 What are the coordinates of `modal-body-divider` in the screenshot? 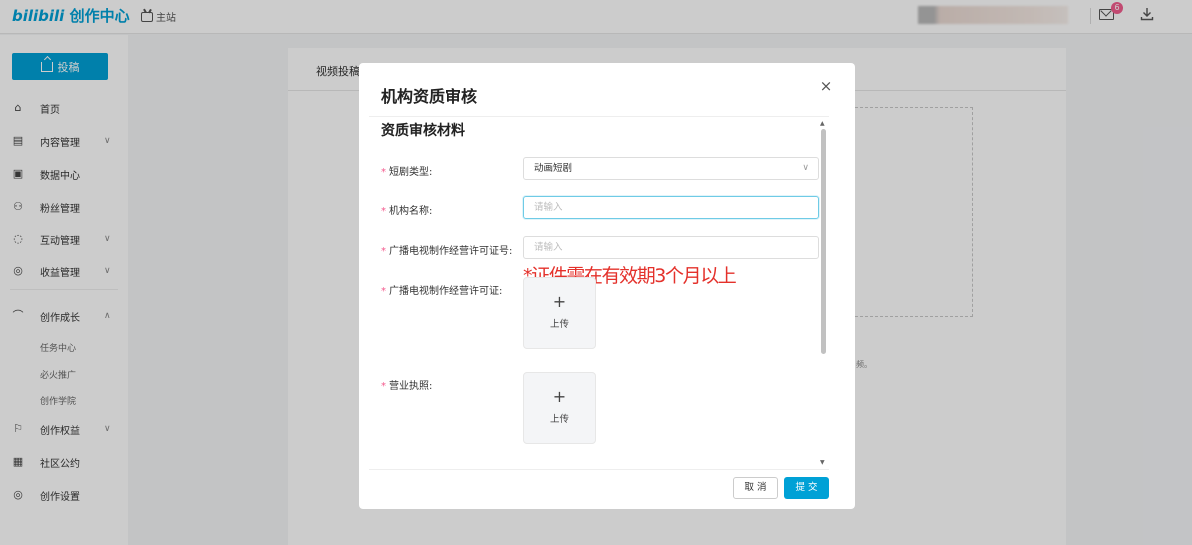 It's located at (599, 116).